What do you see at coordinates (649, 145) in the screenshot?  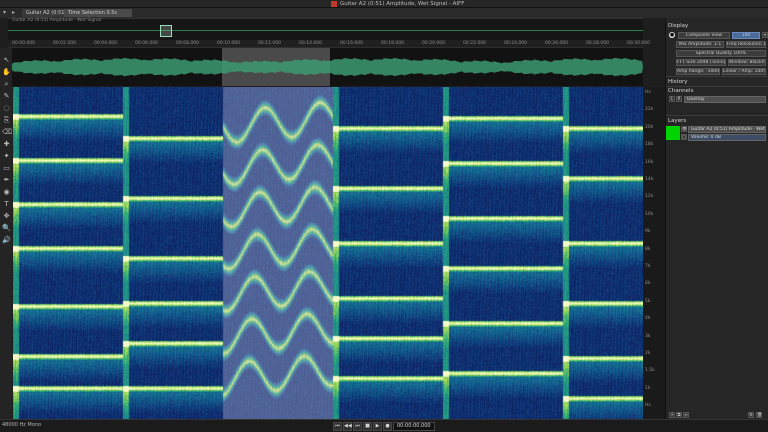 I see `frequency-label: 18k` at bounding box center [649, 145].